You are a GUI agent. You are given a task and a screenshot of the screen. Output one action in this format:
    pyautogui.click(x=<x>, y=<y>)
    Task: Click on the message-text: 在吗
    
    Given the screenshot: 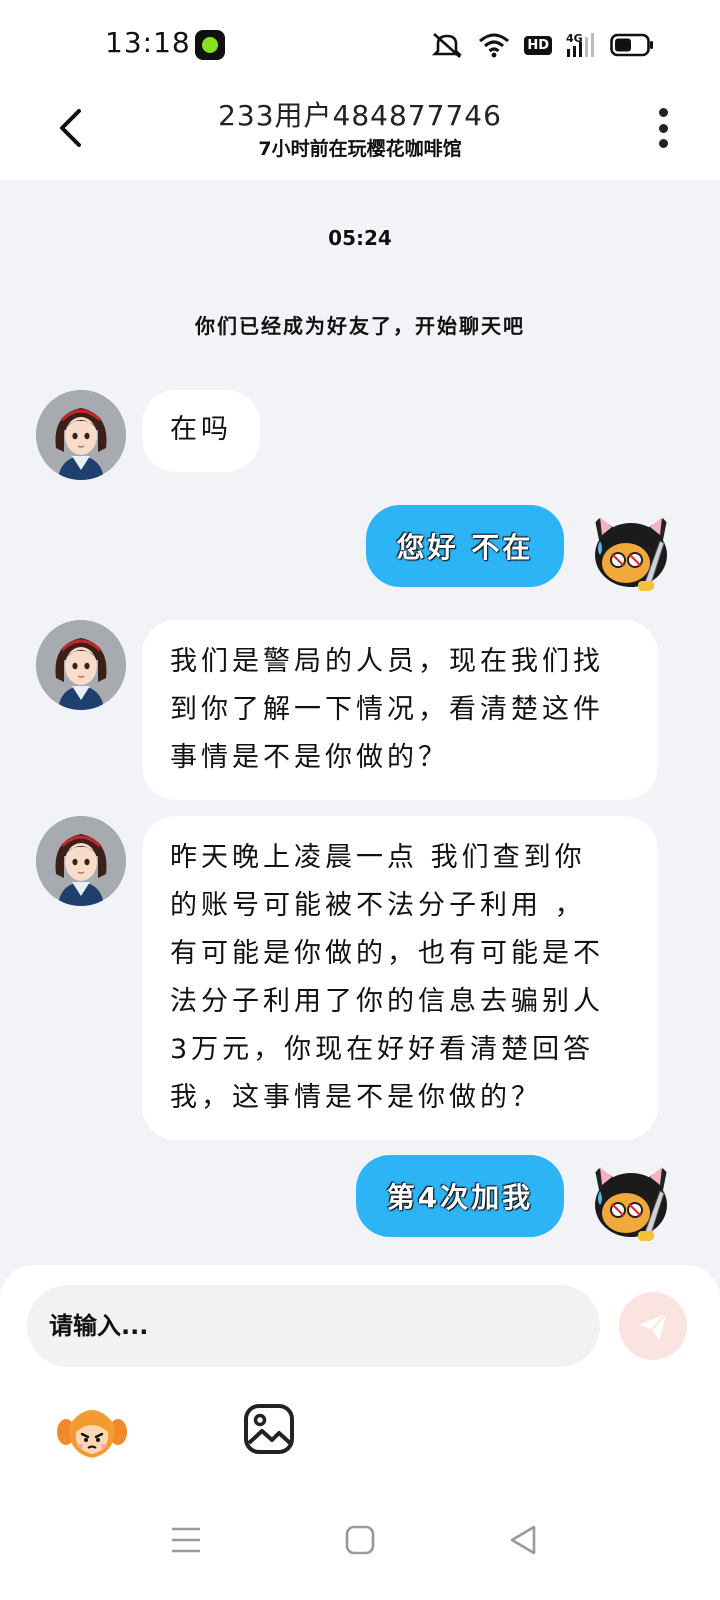 What is the action you would take?
    pyautogui.click(x=201, y=429)
    